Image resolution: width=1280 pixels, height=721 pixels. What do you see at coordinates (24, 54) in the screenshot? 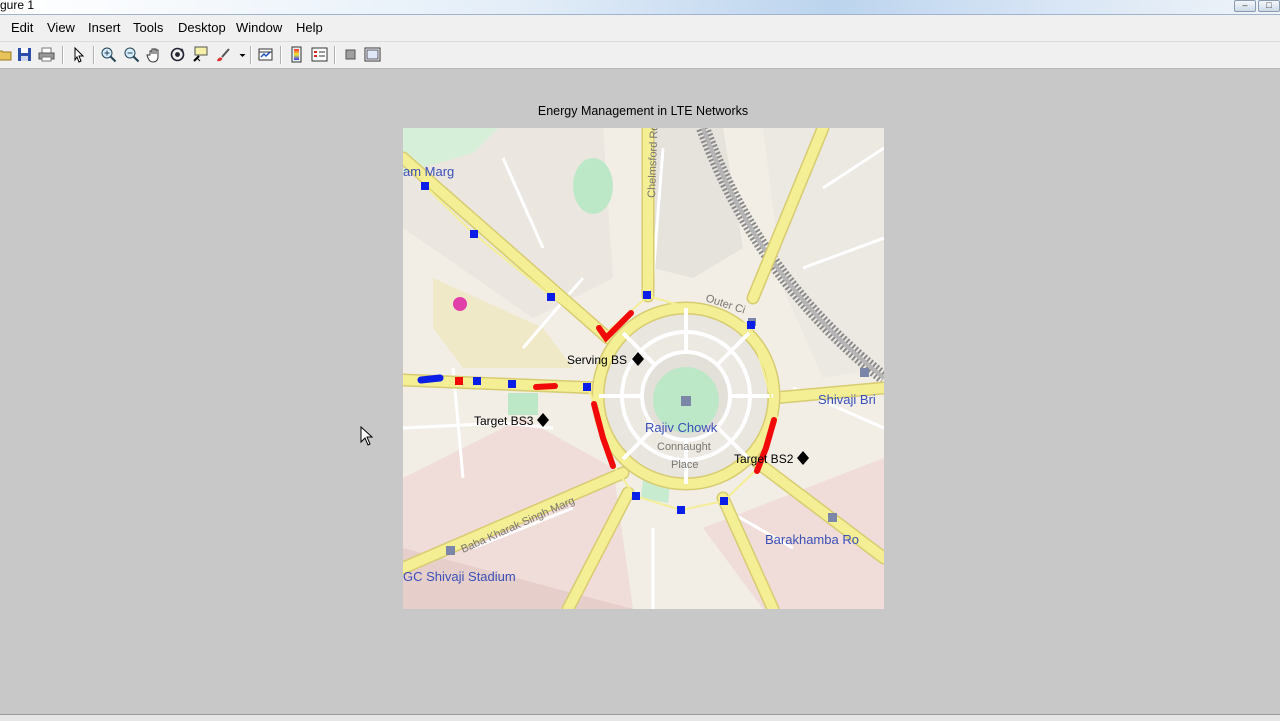
I see `save-icon` at bounding box center [24, 54].